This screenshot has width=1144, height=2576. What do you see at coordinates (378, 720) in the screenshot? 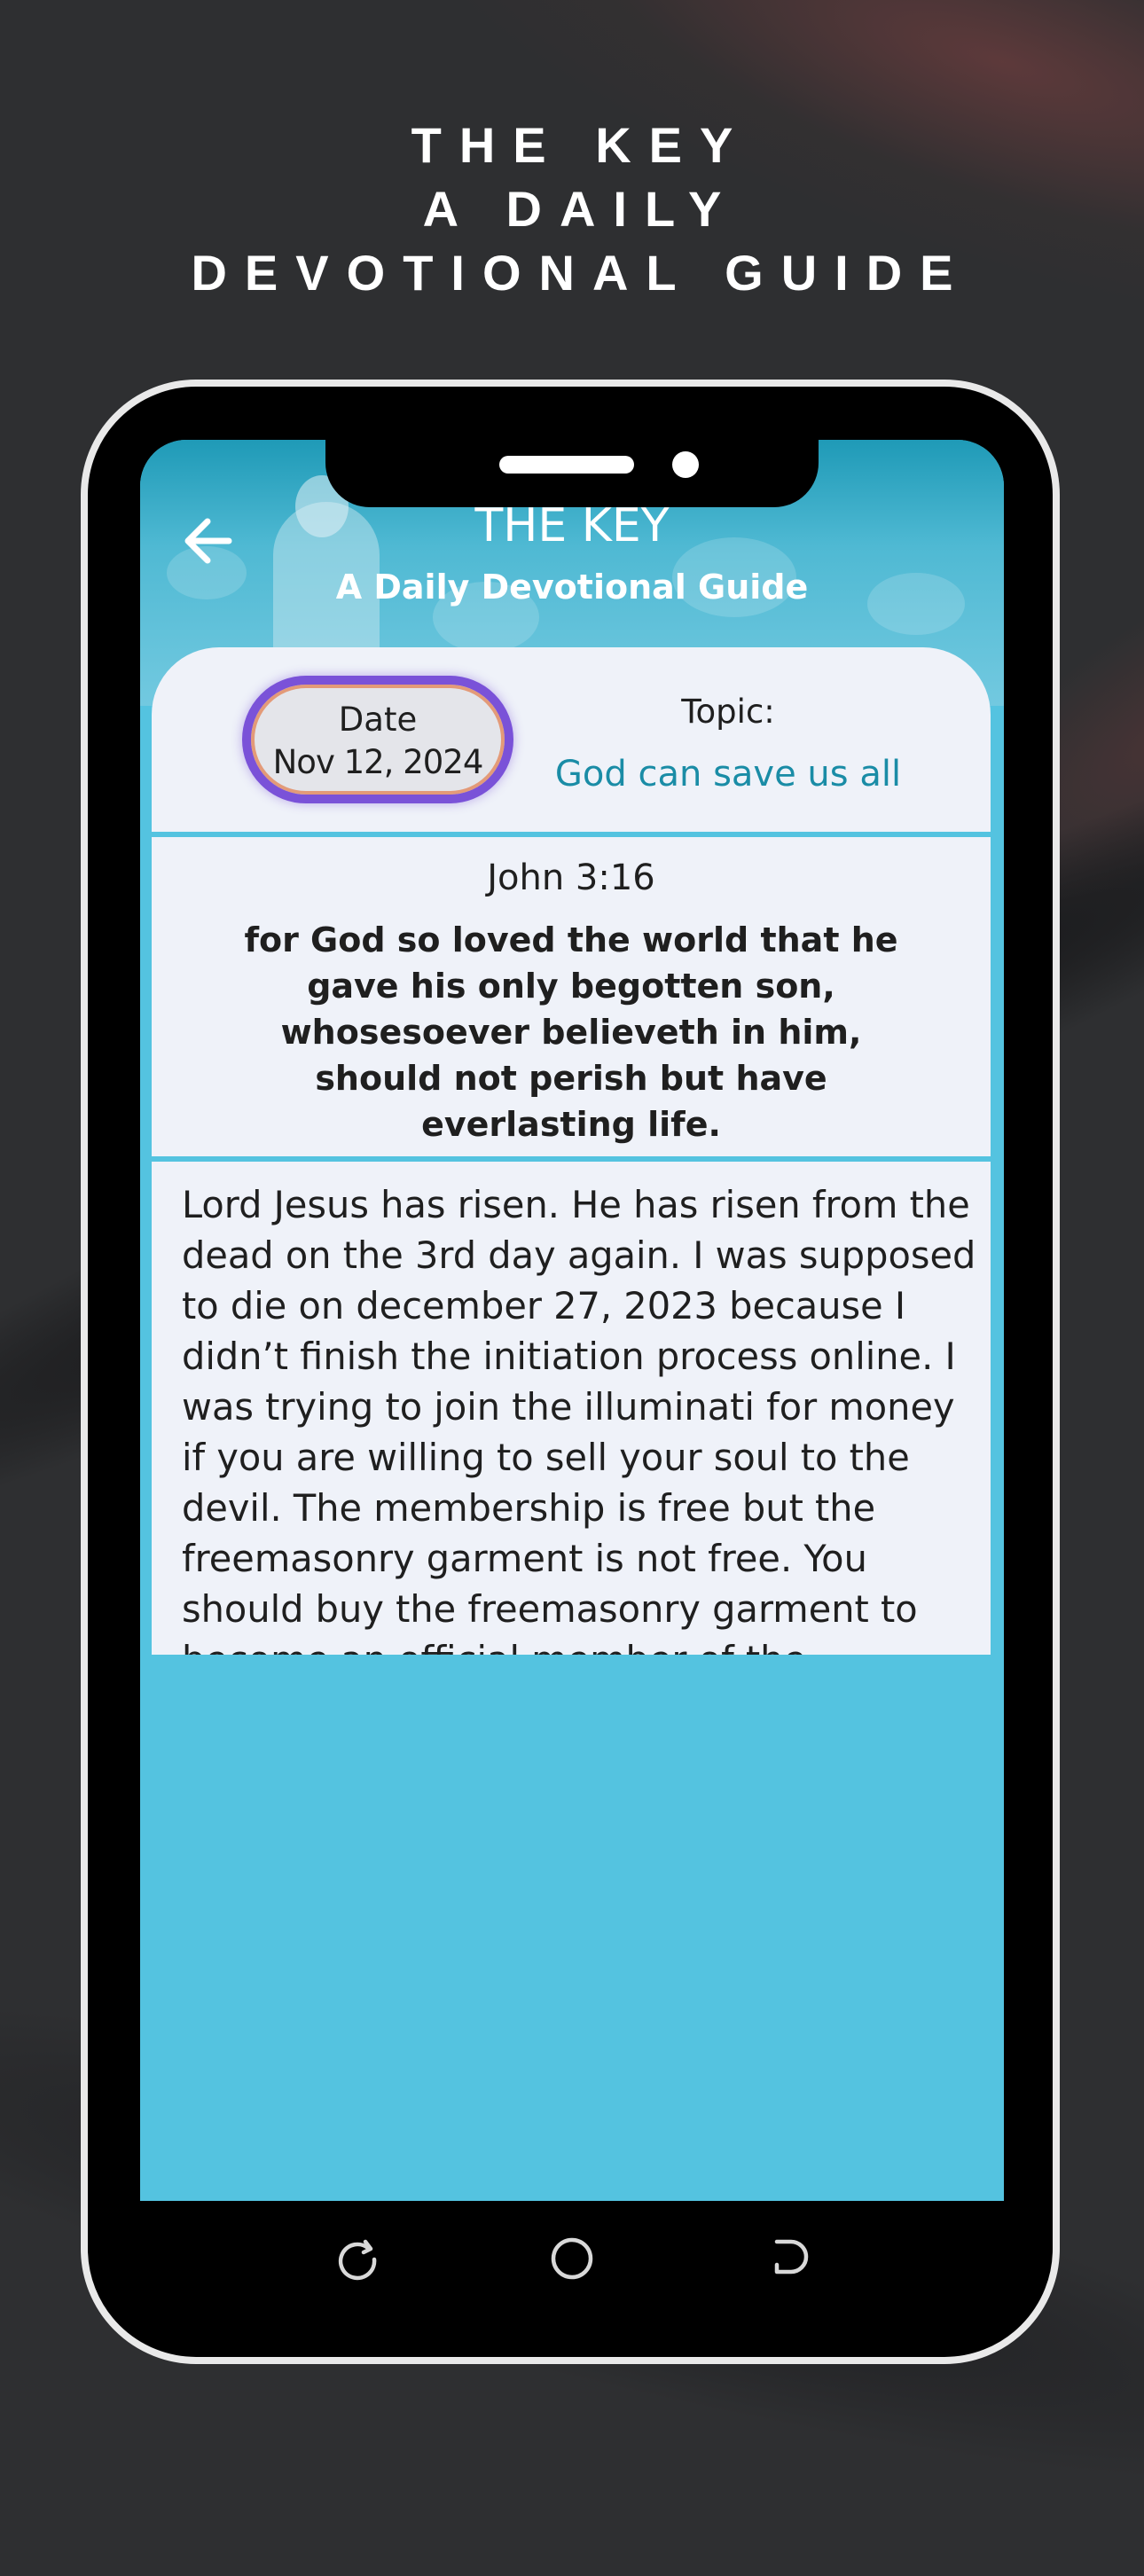
I see `date-label: Date` at bounding box center [378, 720].